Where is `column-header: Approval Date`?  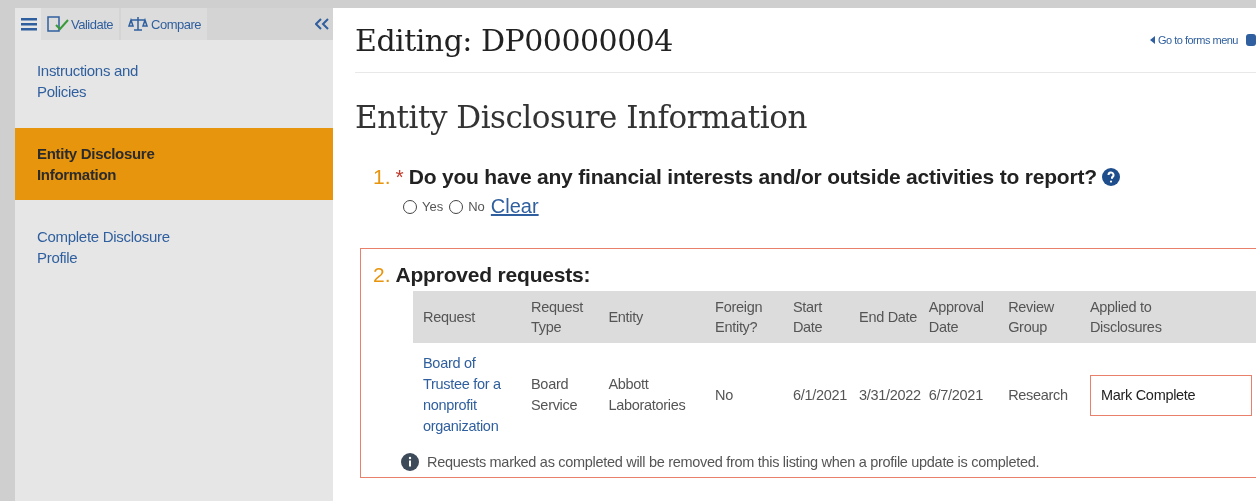
column-header: Approval Date is located at coordinates (956, 317).